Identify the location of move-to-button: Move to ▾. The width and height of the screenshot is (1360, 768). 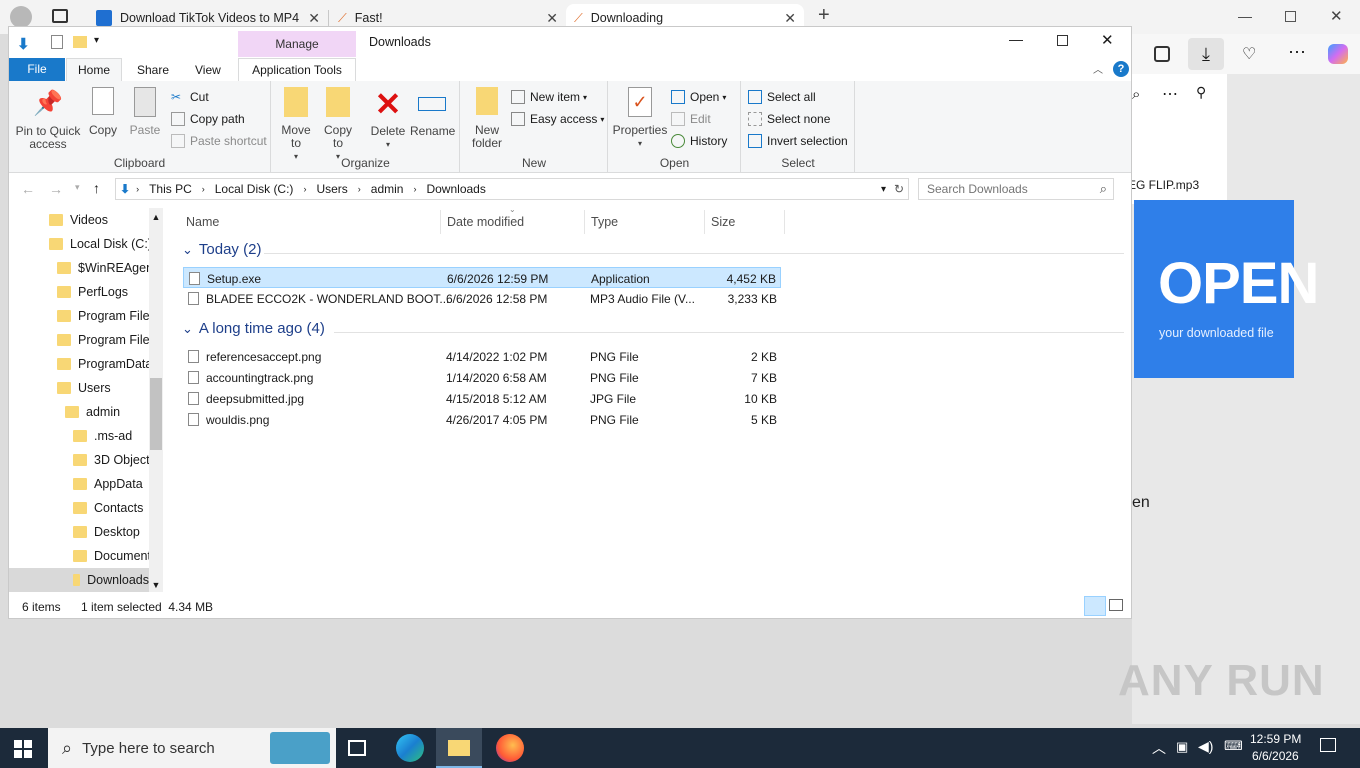
(296, 125).